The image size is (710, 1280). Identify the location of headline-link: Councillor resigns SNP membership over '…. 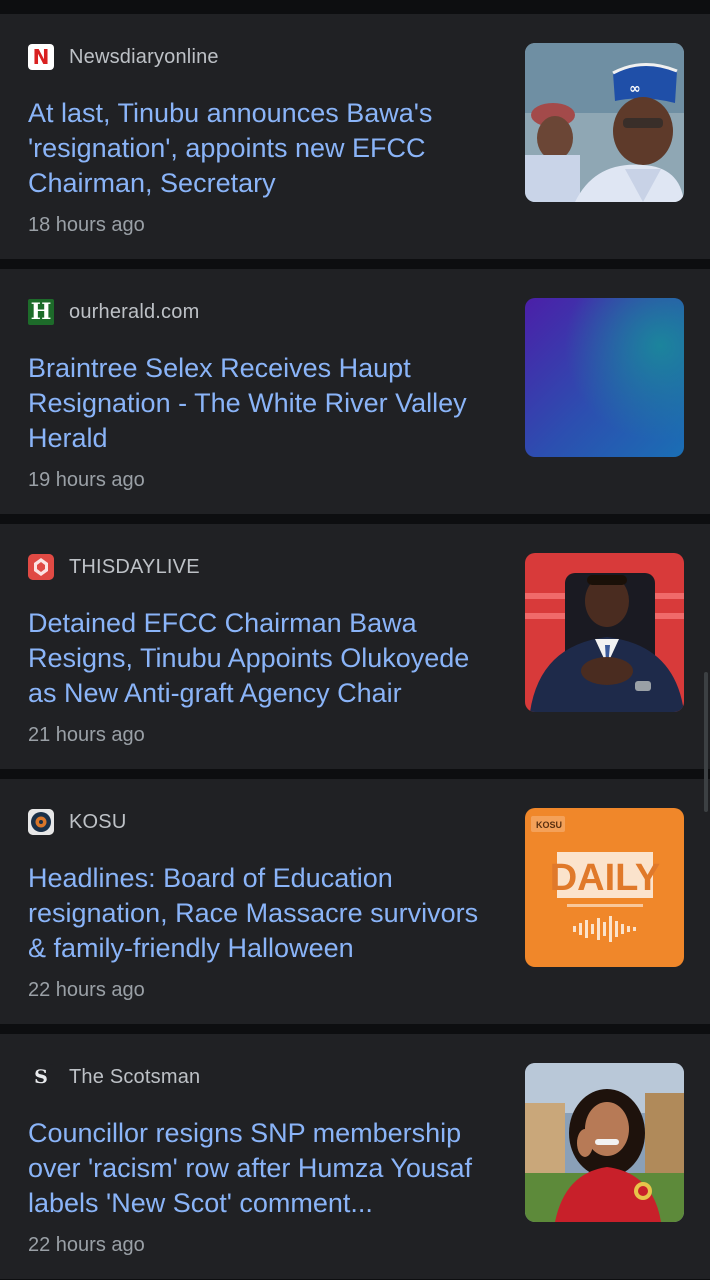
(263, 1168).